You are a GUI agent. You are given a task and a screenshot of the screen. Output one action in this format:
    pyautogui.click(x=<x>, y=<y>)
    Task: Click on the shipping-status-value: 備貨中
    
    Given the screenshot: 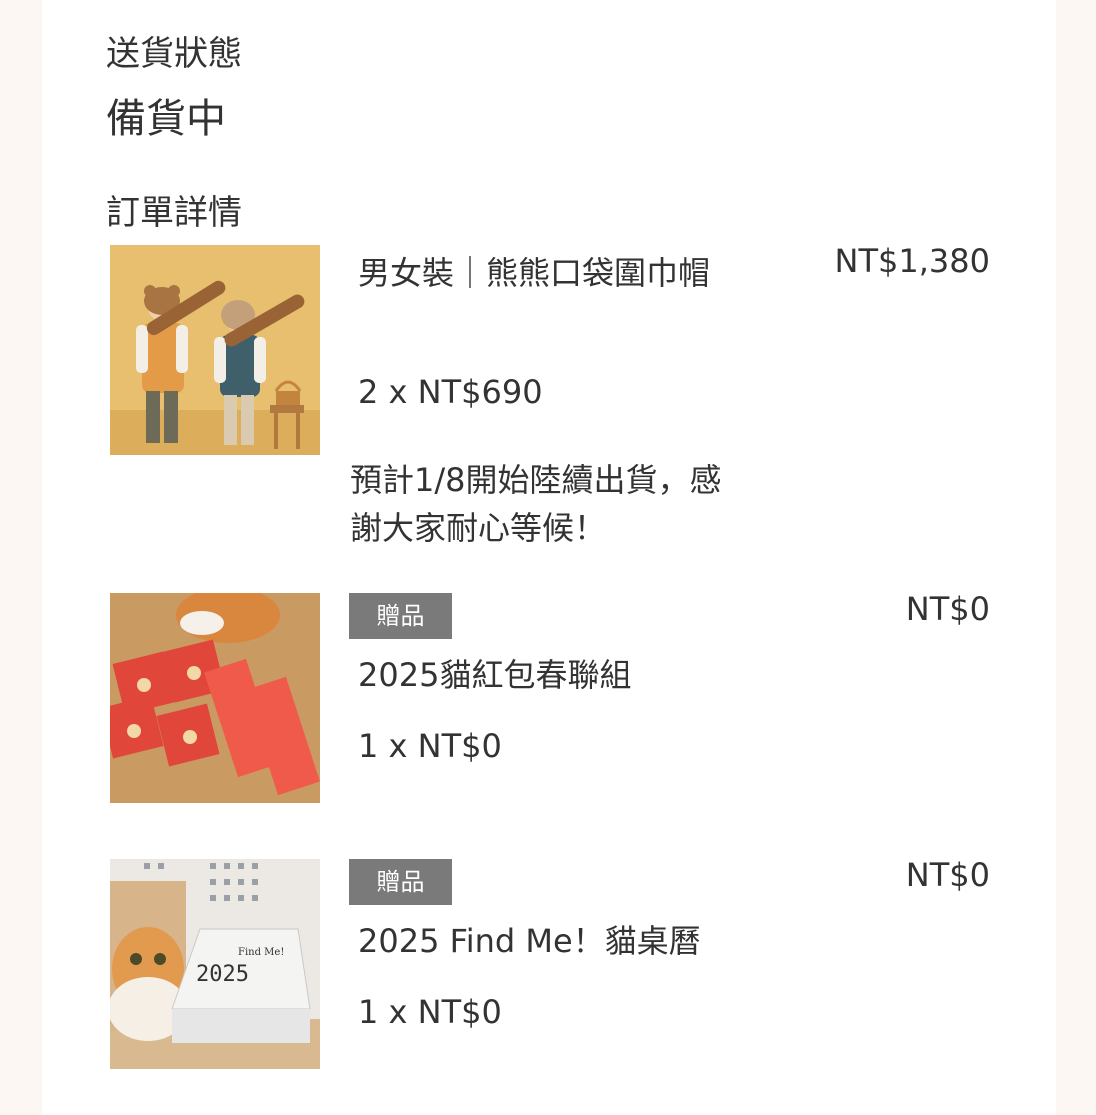 What is the action you would take?
    pyautogui.click(x=166, y=119)
    